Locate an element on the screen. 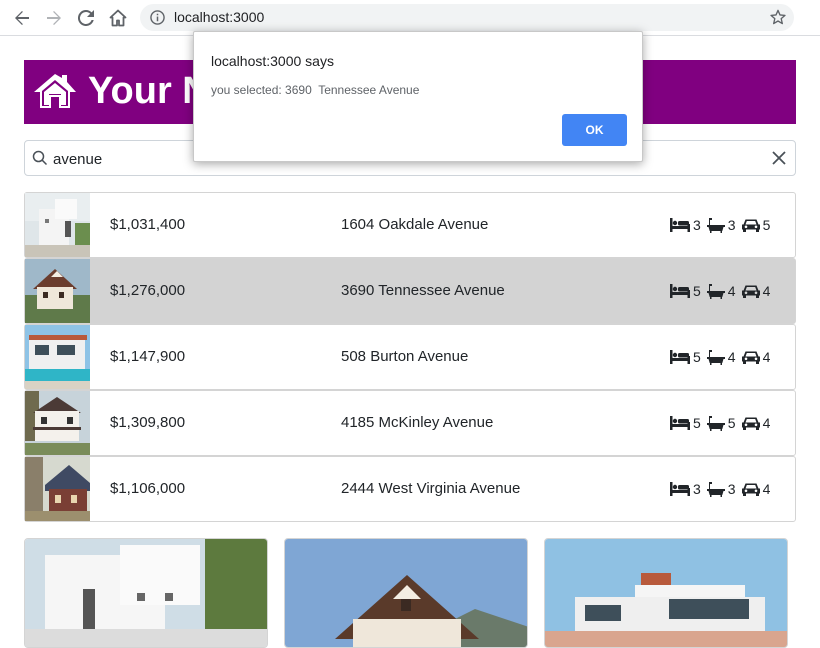 This screenshot has height=648, width=820. home-button is located at coordinates (118, 18).